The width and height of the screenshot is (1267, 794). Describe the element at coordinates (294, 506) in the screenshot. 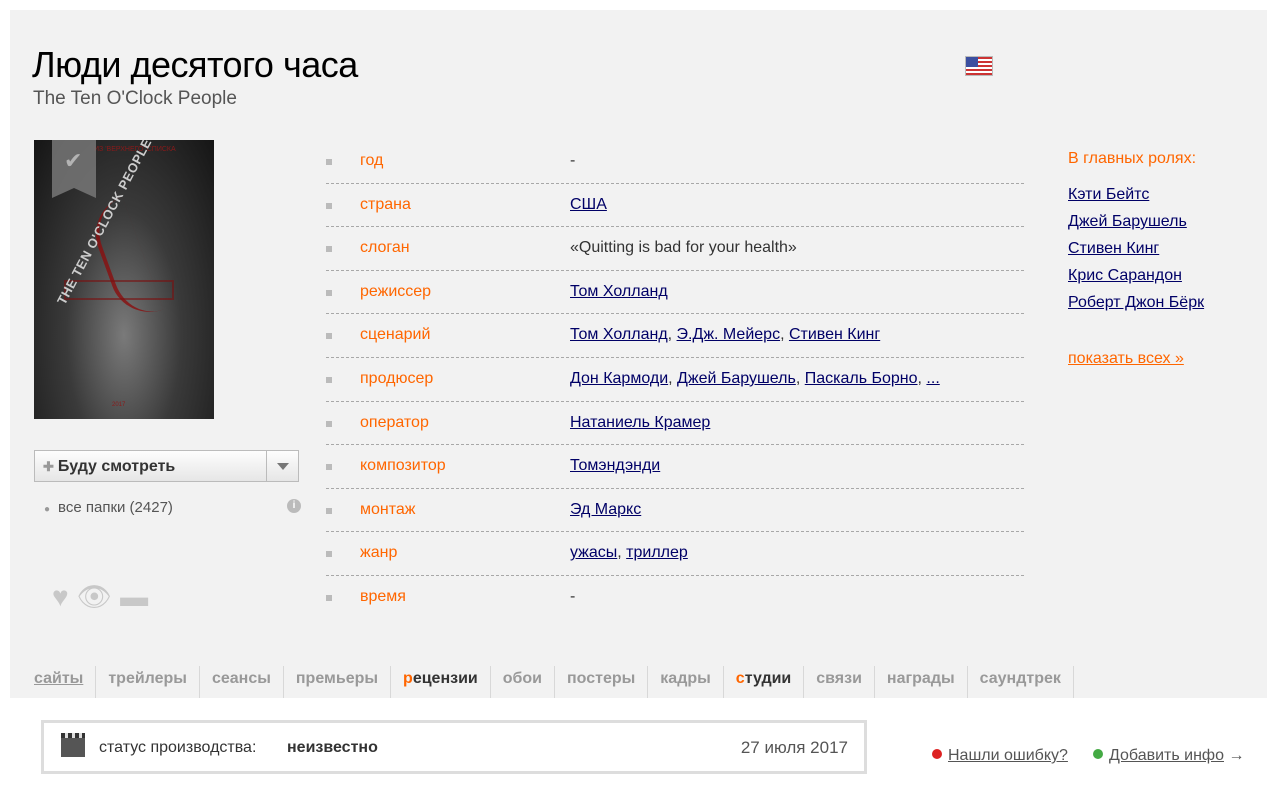

I see `info-icon: i` at that location.